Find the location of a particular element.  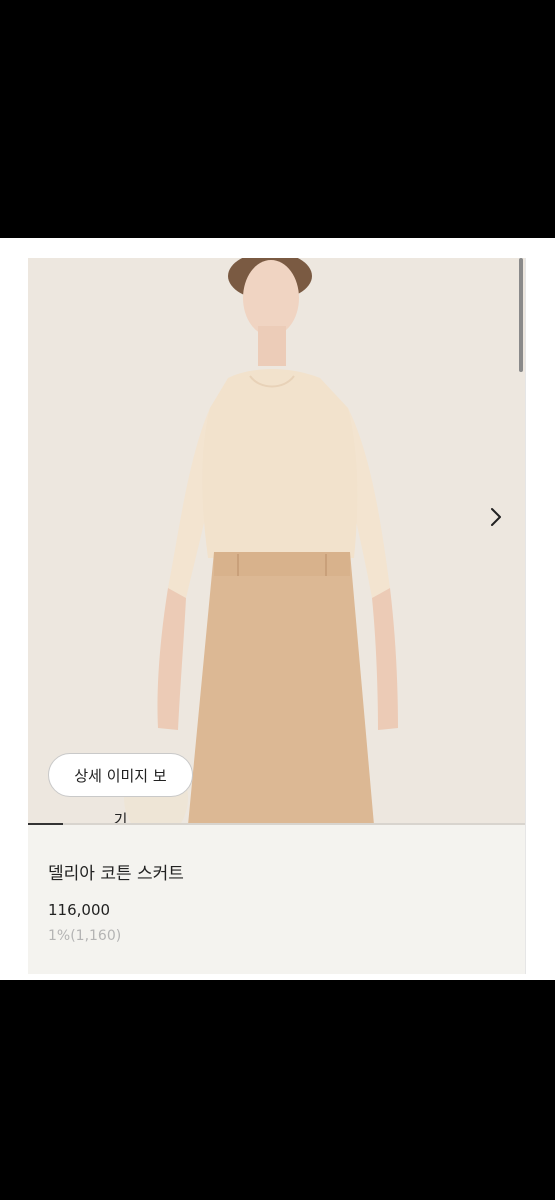

product-name: 델리아 코튼 스커트 is located at coordinates (116, 874).